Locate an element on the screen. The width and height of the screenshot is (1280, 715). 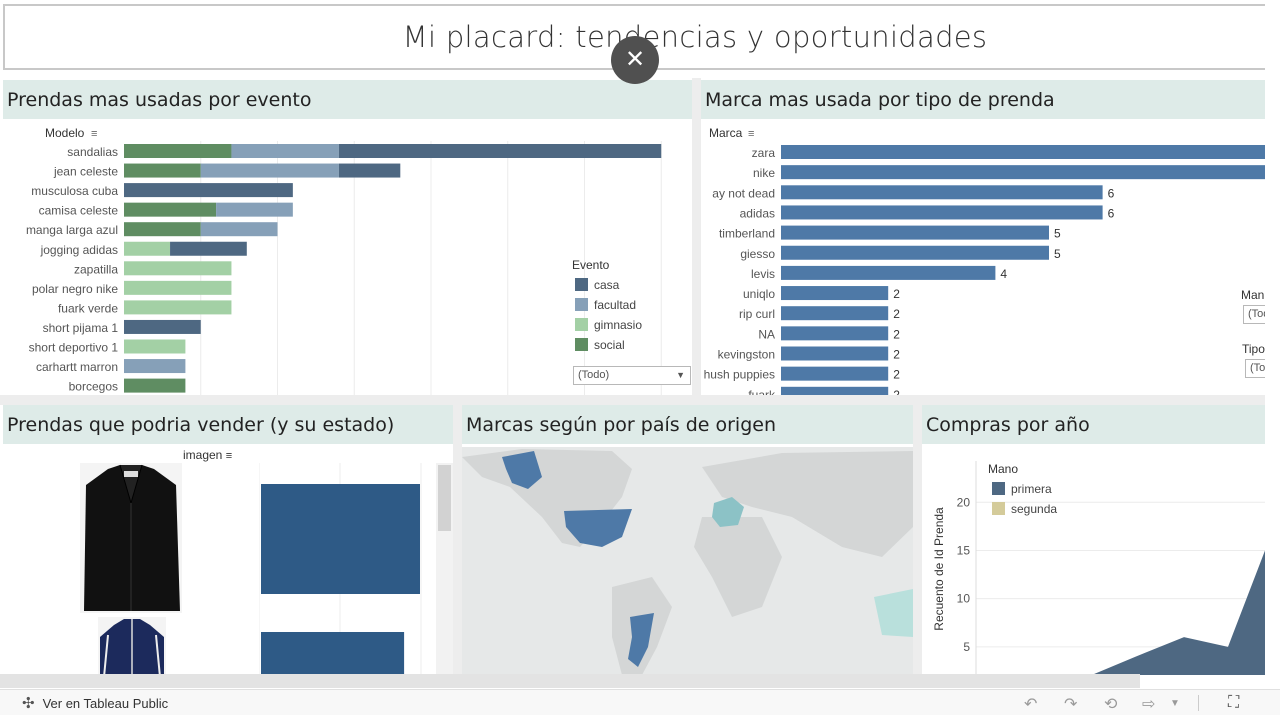
refresh-icon: ⇨ is located at coordinates (1148, 704).